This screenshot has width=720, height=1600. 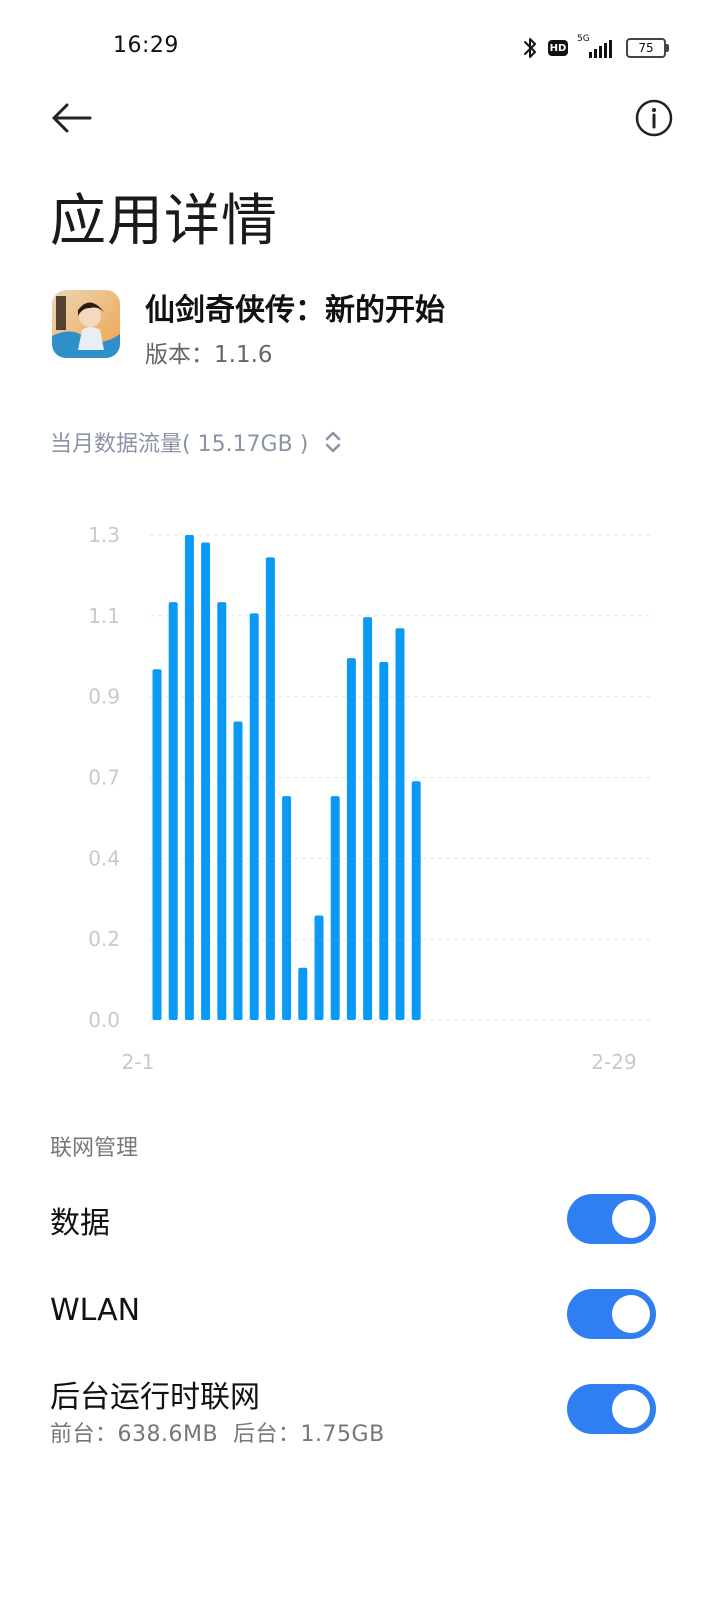 What do you see at coordinates (95, 1310) in the screenshot?
I see `wlan-label: WLAN` at bounding box center [95, 1310].